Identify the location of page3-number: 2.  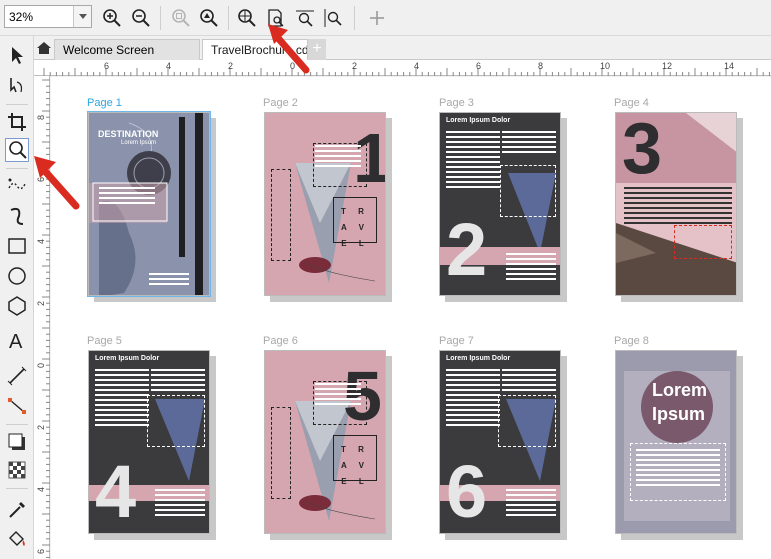
(467, 249).